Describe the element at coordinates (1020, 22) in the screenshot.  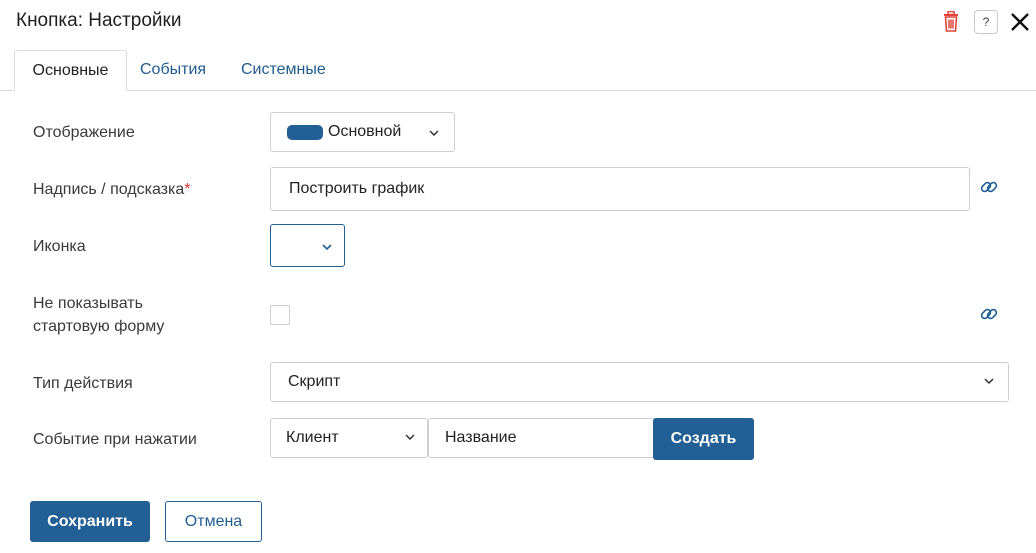
I see `close-icon` at that location.